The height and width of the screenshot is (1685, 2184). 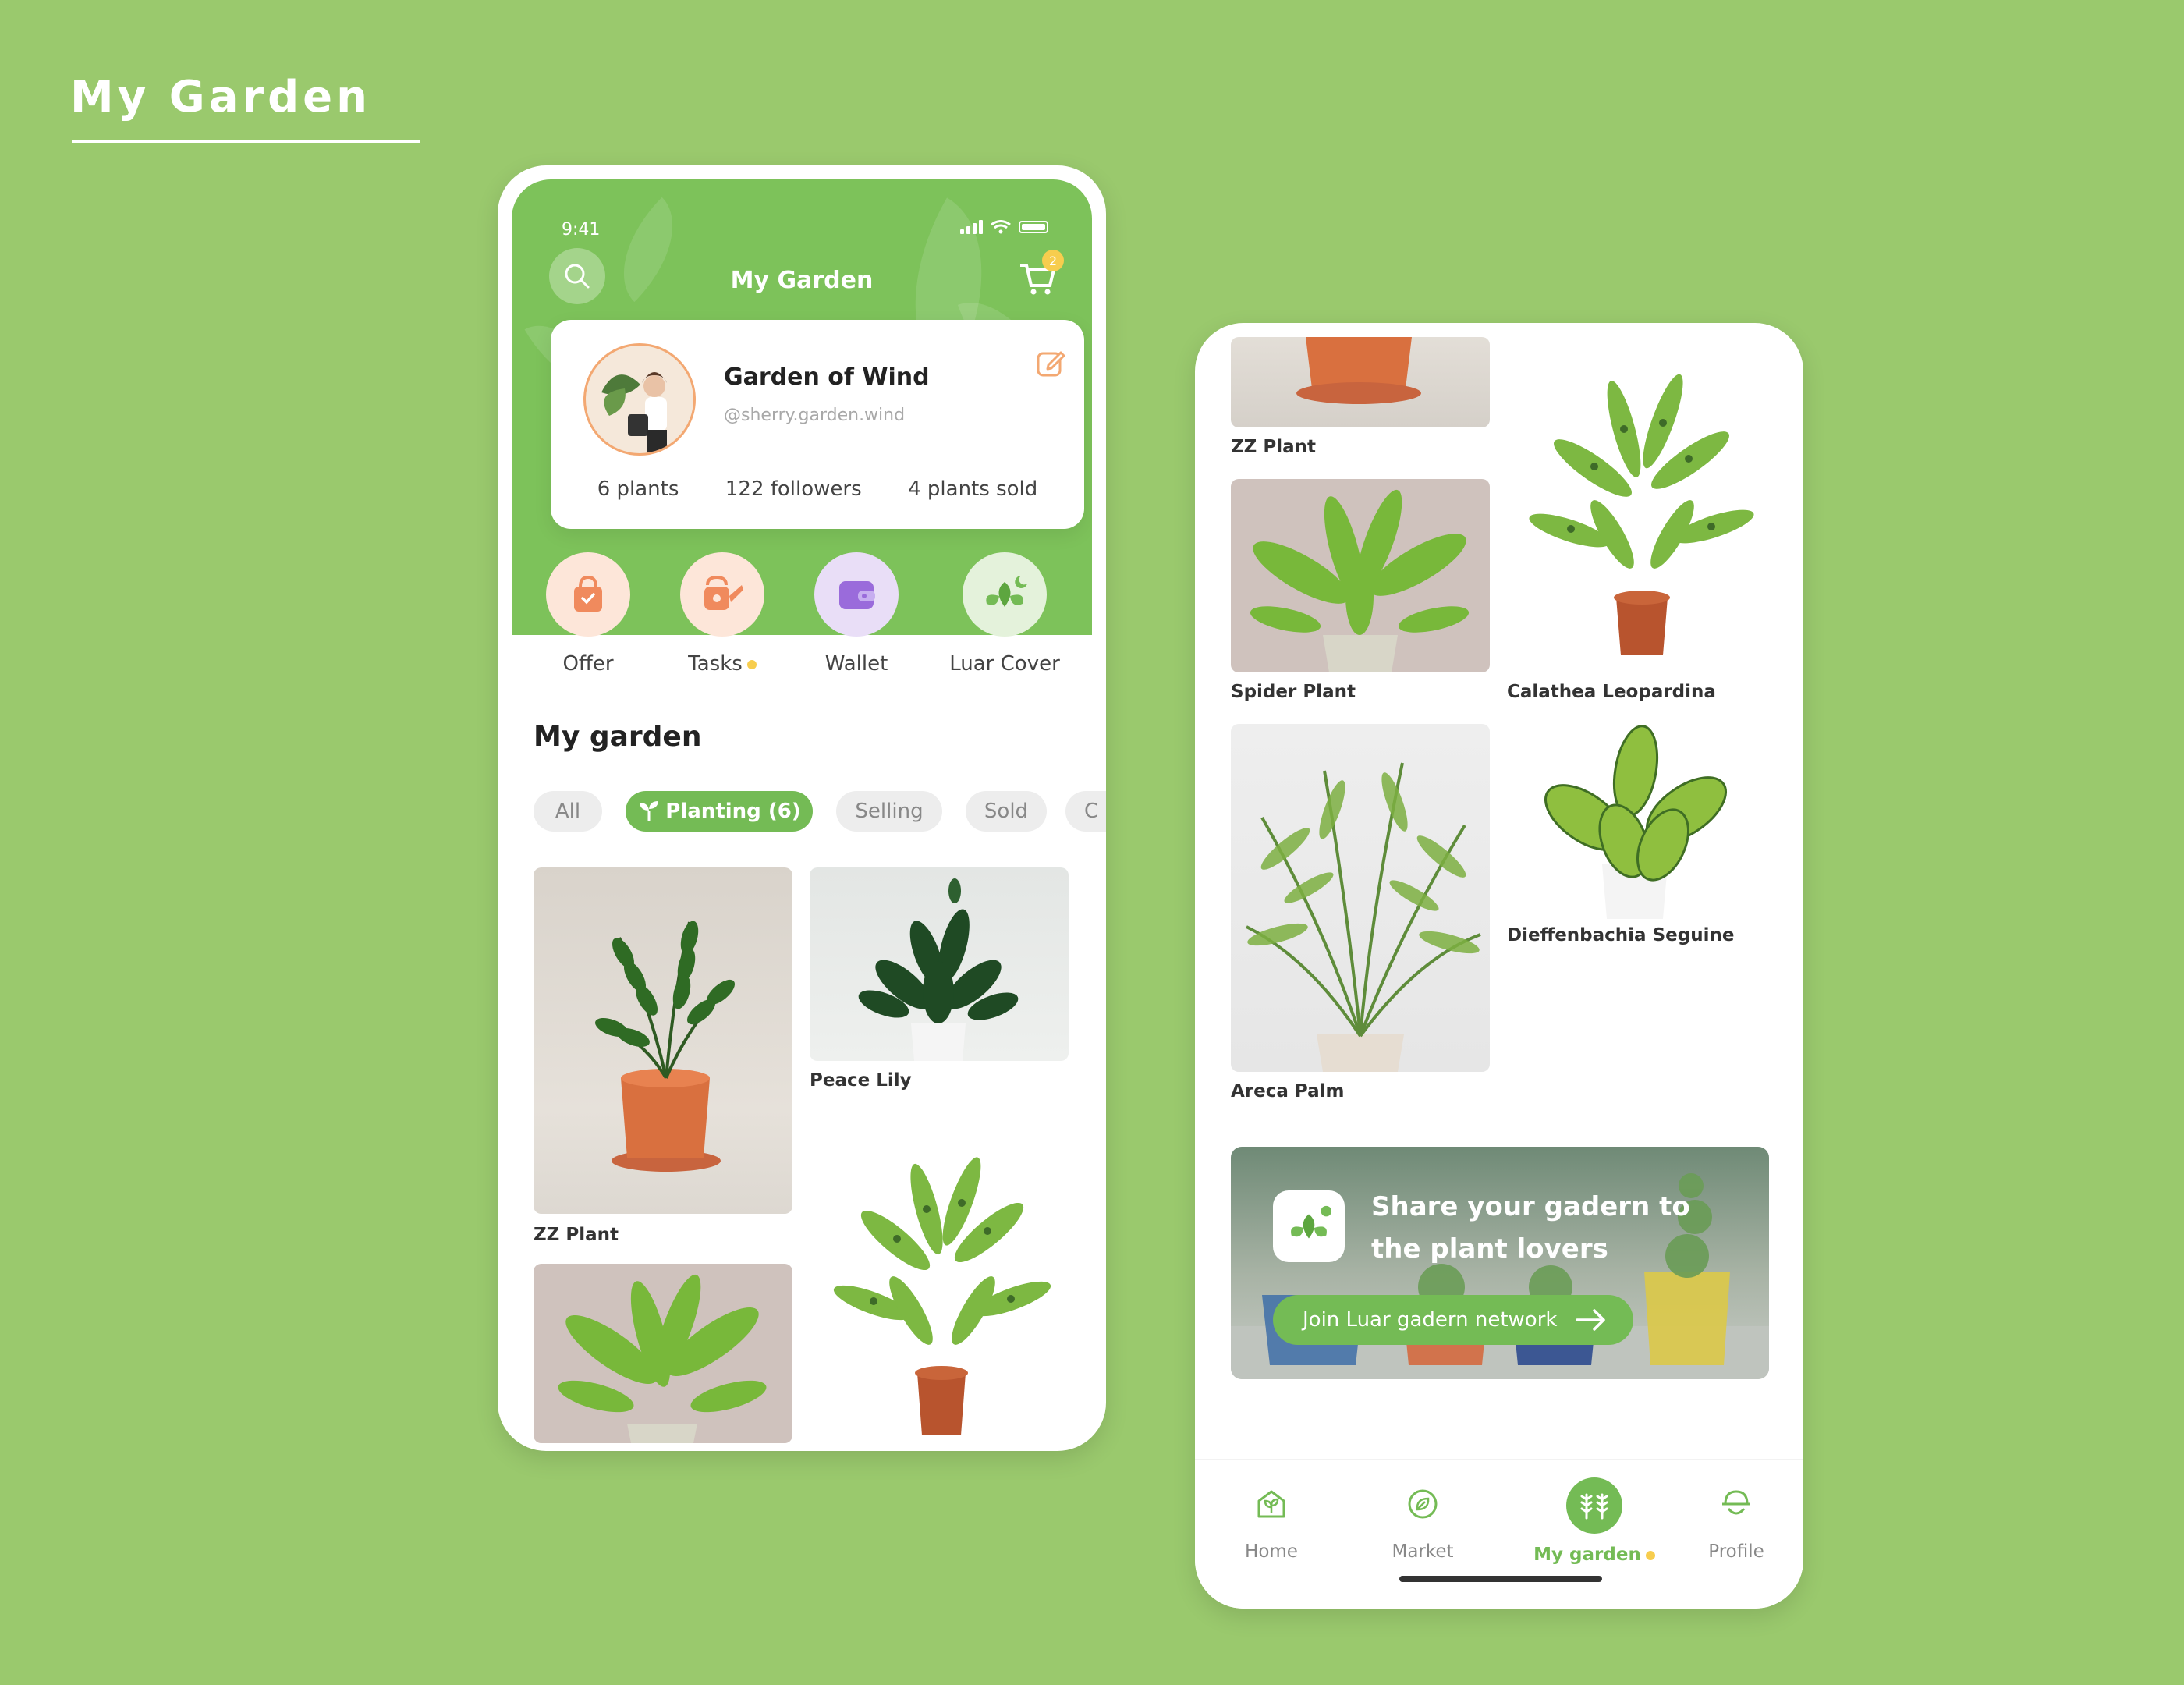 What do you see at coordinates (1272, 1519) in the screenshot?
I see `nav-home: Home` at bounding box center [1272, 1519].